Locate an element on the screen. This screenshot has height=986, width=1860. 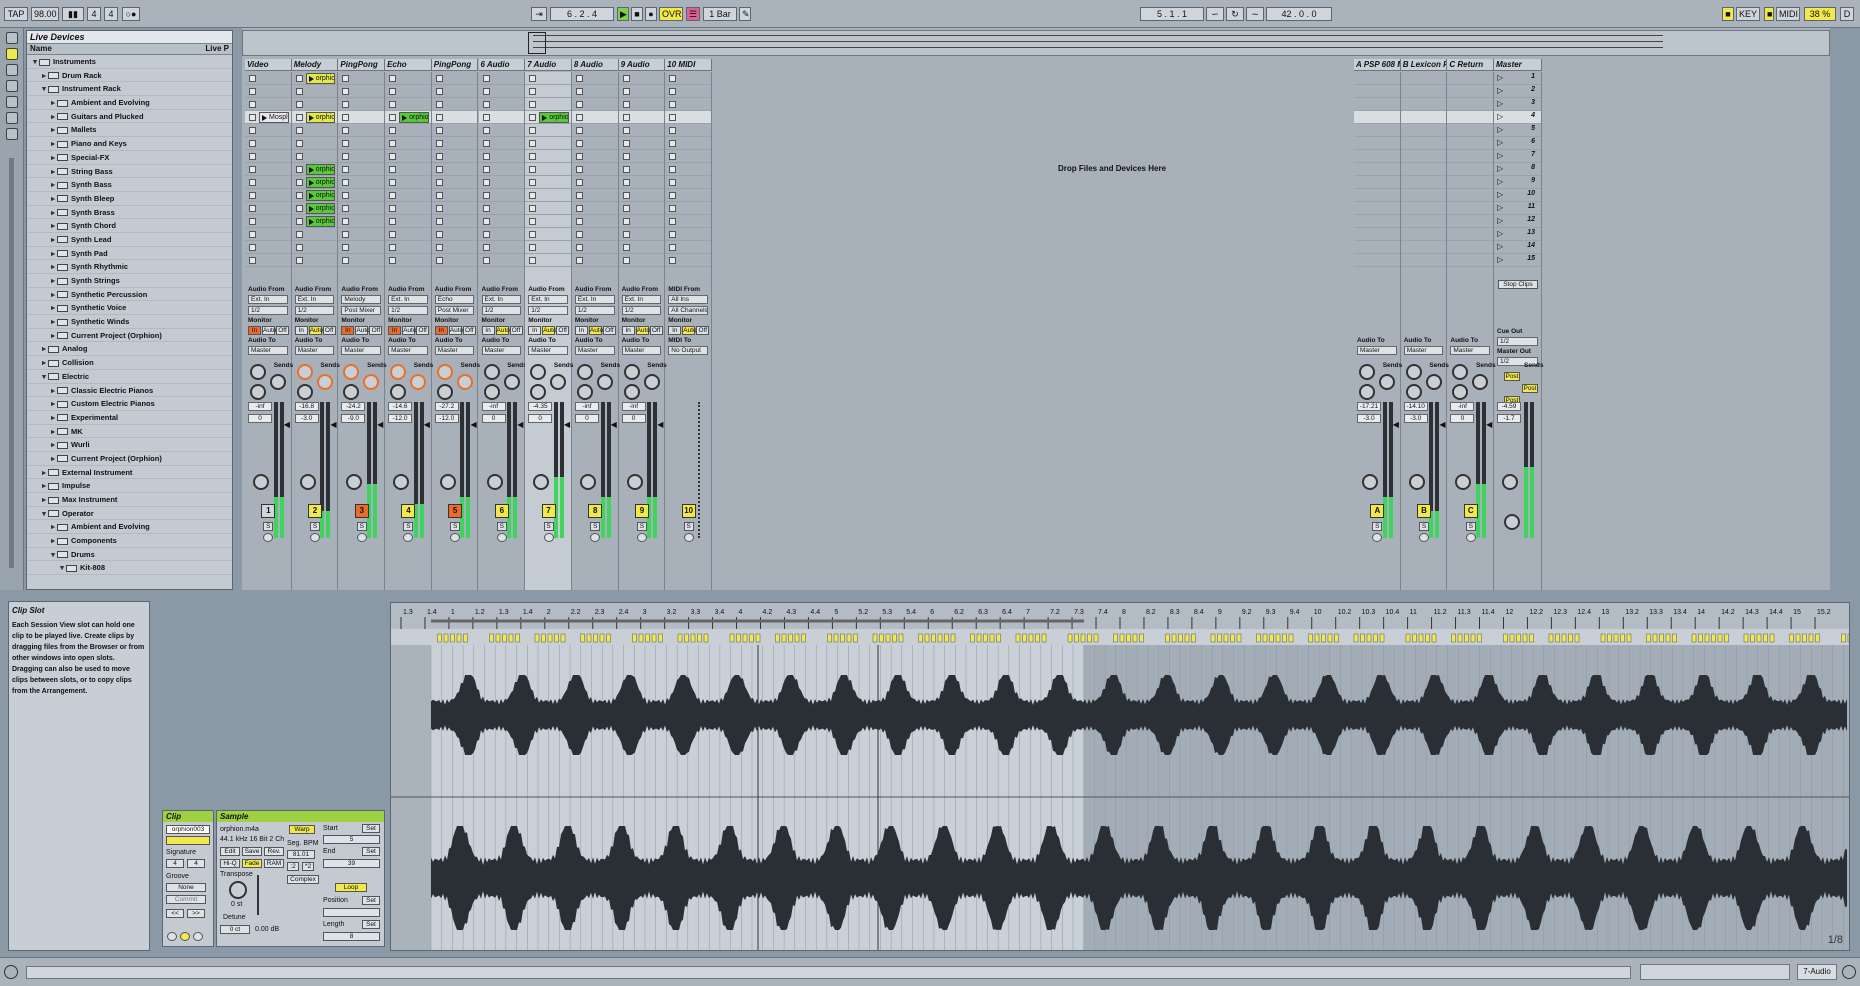
browser-item: ▸ Piano and Keys is located at coordinates (129, 144).